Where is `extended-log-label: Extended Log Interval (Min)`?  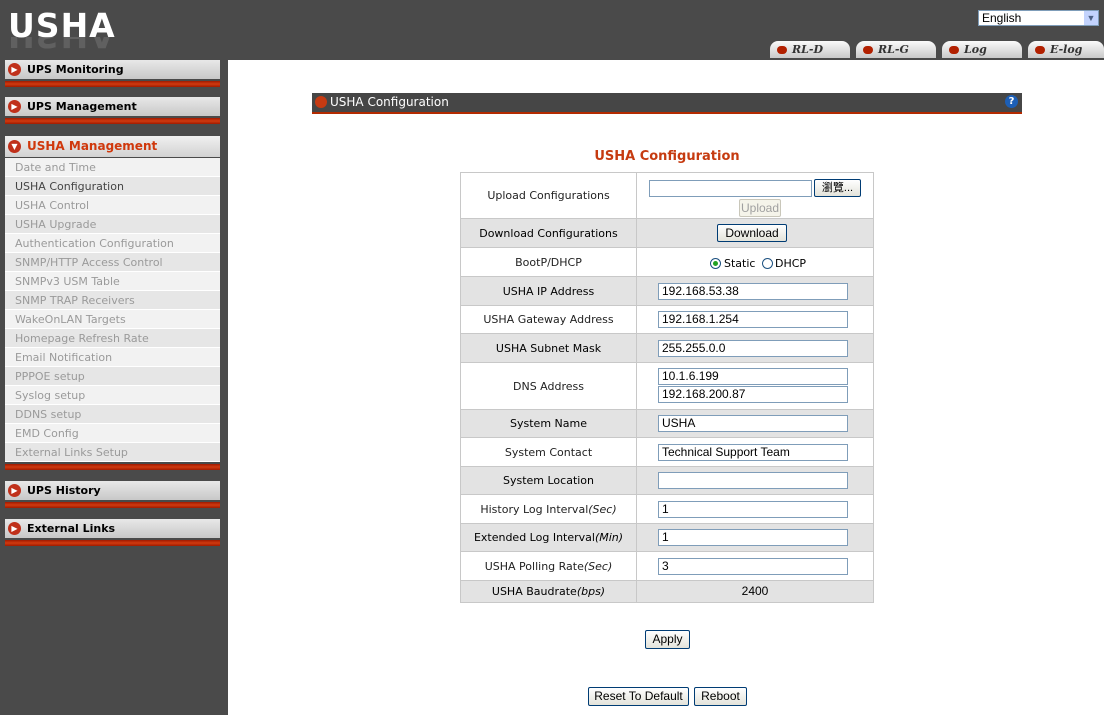 extended-log-label: Extended Log Interval (Min) is located at coordinates (549, 537).